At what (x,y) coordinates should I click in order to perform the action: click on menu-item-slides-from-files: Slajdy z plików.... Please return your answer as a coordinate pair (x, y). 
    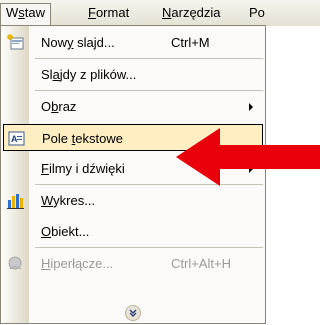
    Looking at the image, I should click on (133, 74).